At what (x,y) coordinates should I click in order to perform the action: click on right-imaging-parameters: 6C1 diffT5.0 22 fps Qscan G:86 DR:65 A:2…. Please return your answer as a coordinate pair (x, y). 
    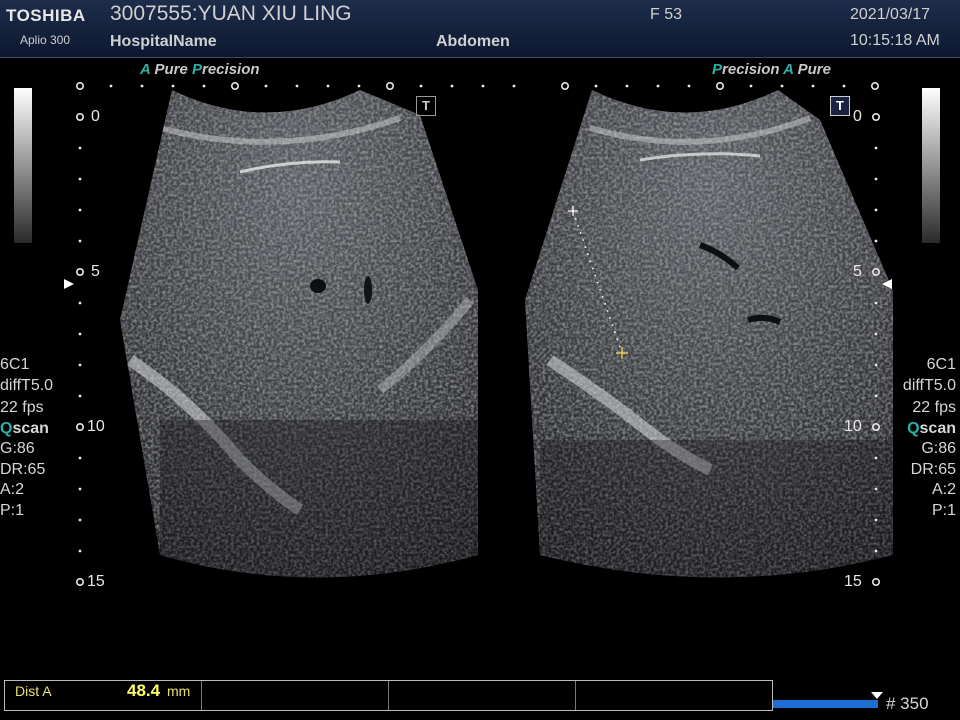
    Looking at the image, I should click on (929, 438).